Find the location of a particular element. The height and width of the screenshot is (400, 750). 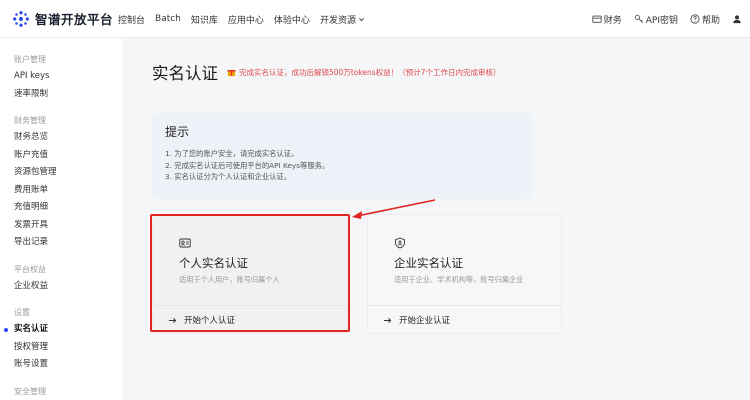

api-key-link: API密钥 is located at coordinates (656, 19).